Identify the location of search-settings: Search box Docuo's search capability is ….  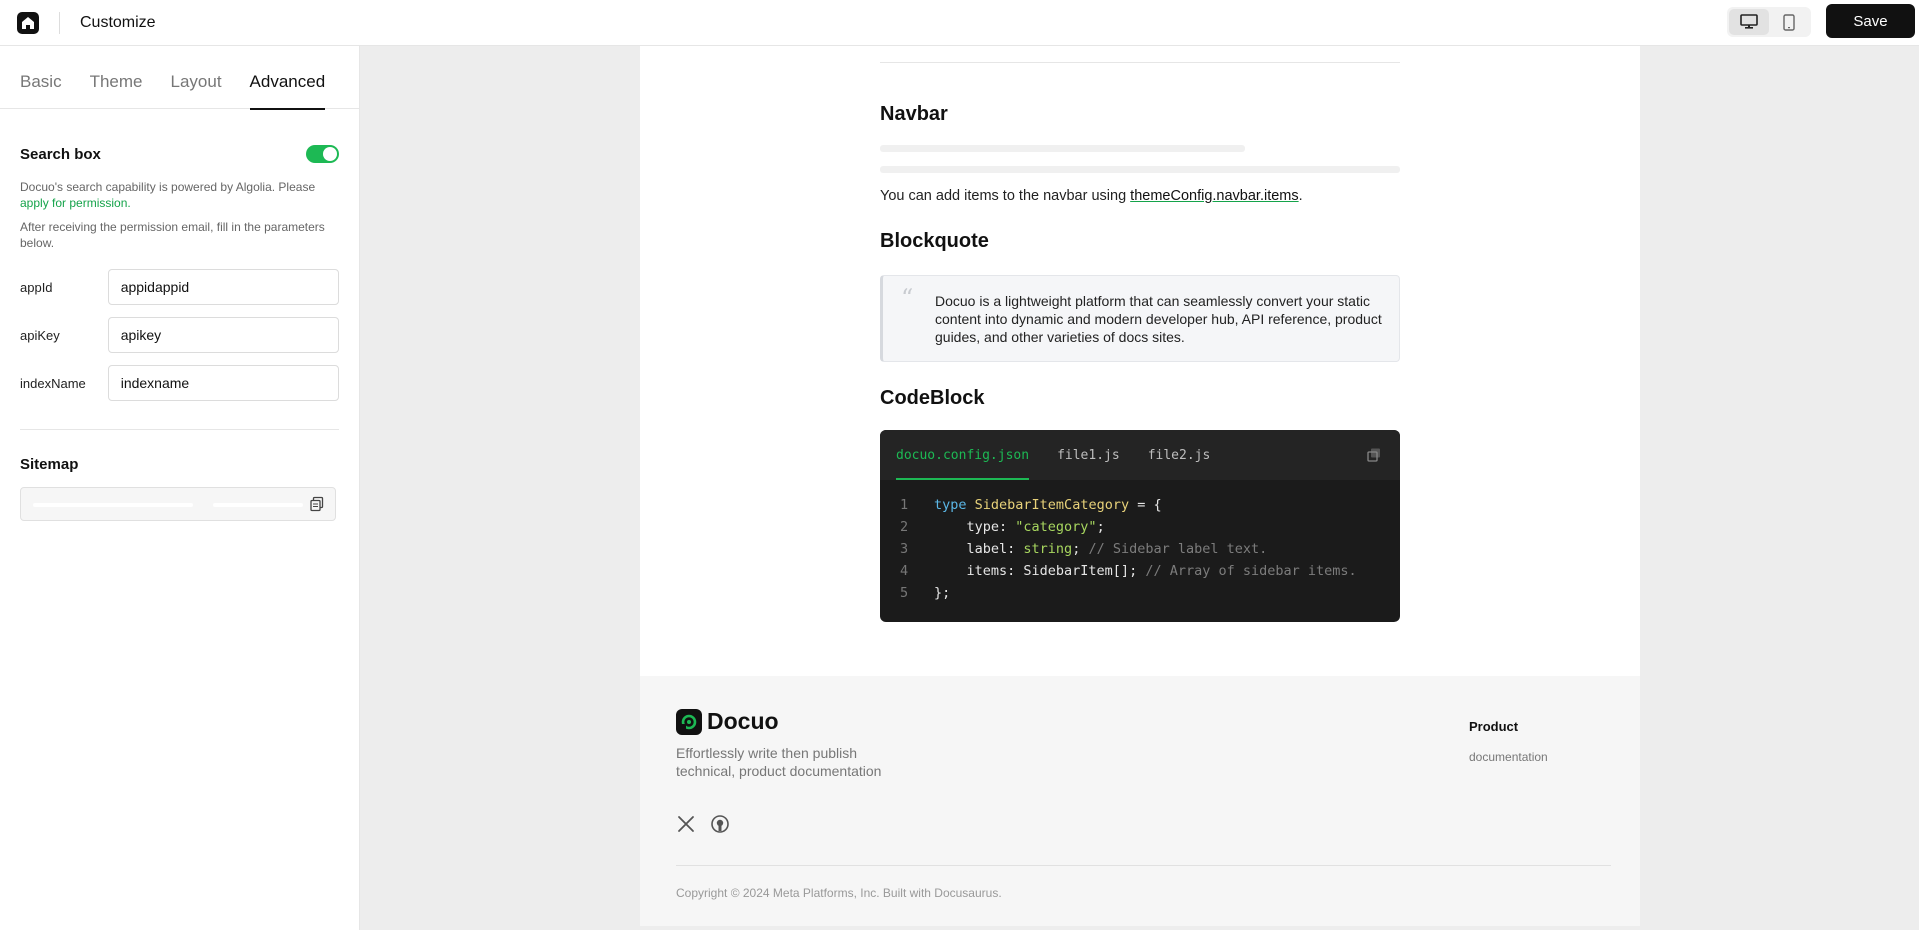
(179, 333).